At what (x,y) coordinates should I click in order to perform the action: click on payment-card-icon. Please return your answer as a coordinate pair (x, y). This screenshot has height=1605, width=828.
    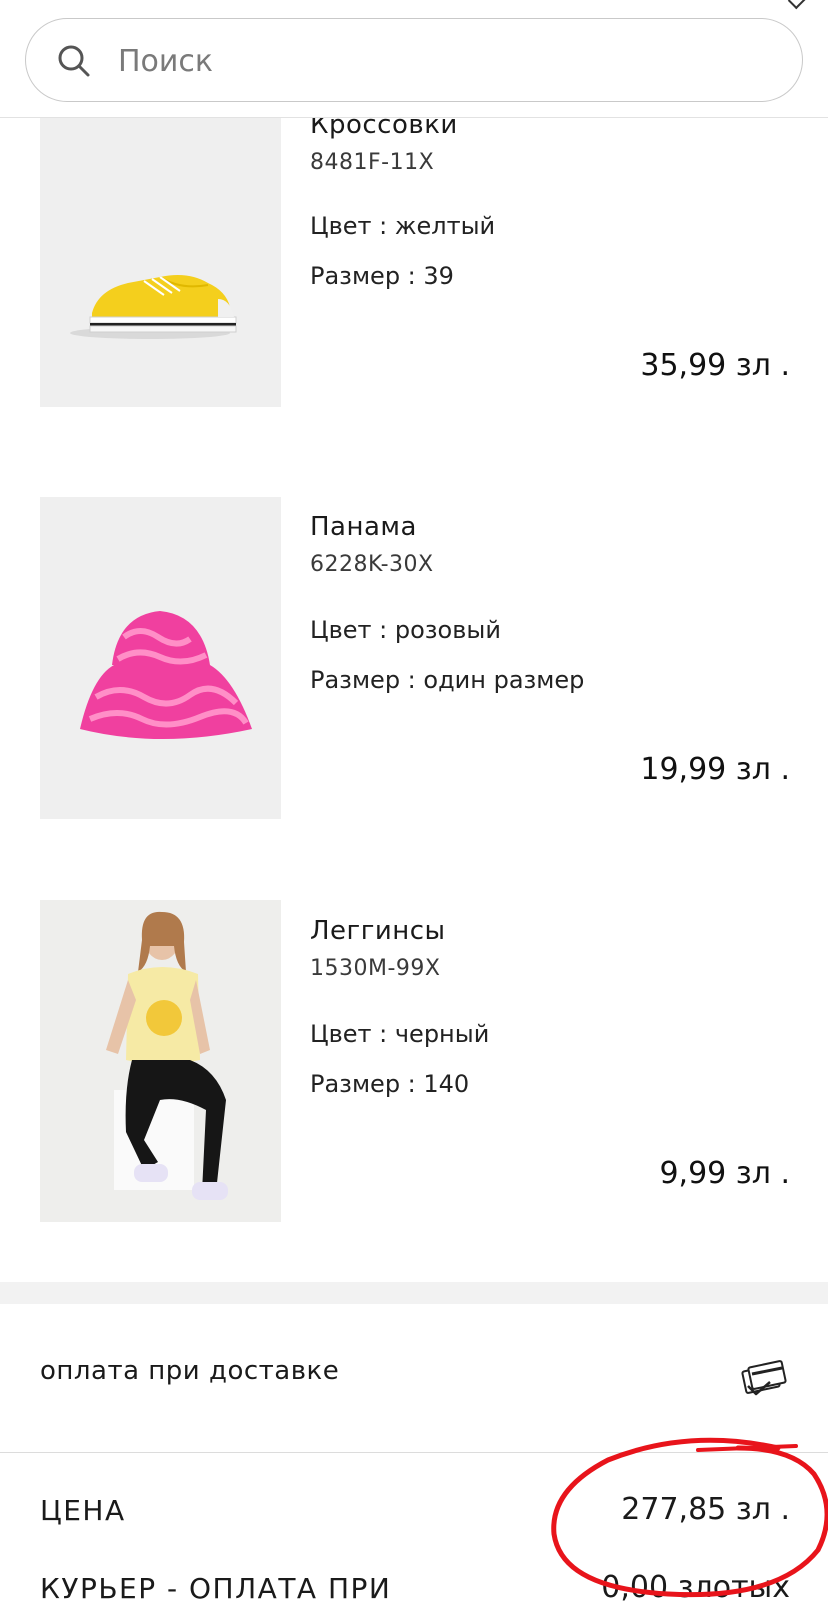
    Looking at the image, I should click on (764, 1378).